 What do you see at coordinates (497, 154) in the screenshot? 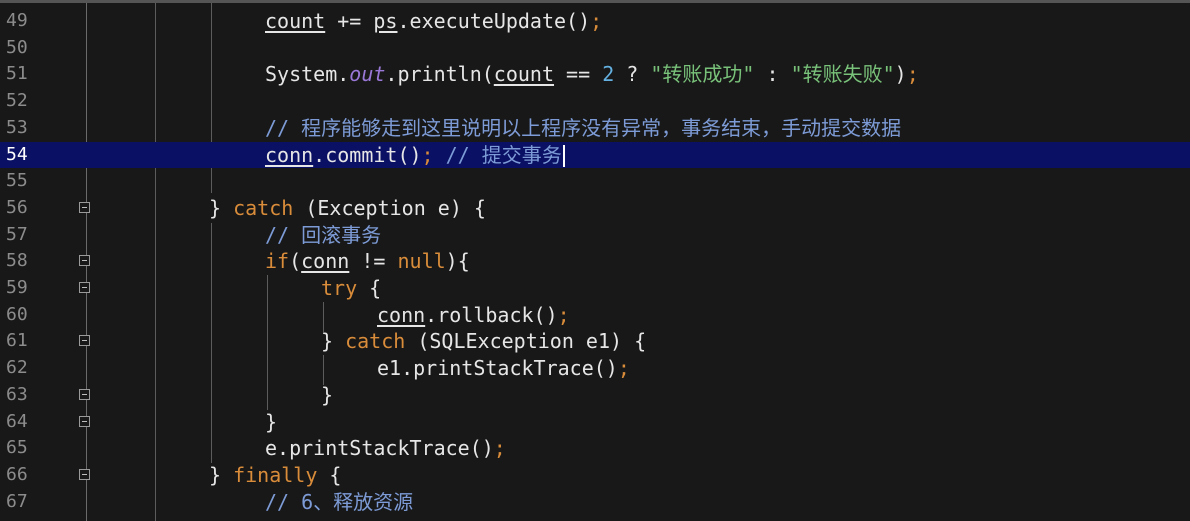
I see `code-comment: // 提交事务` at bounding box center [497, 154].